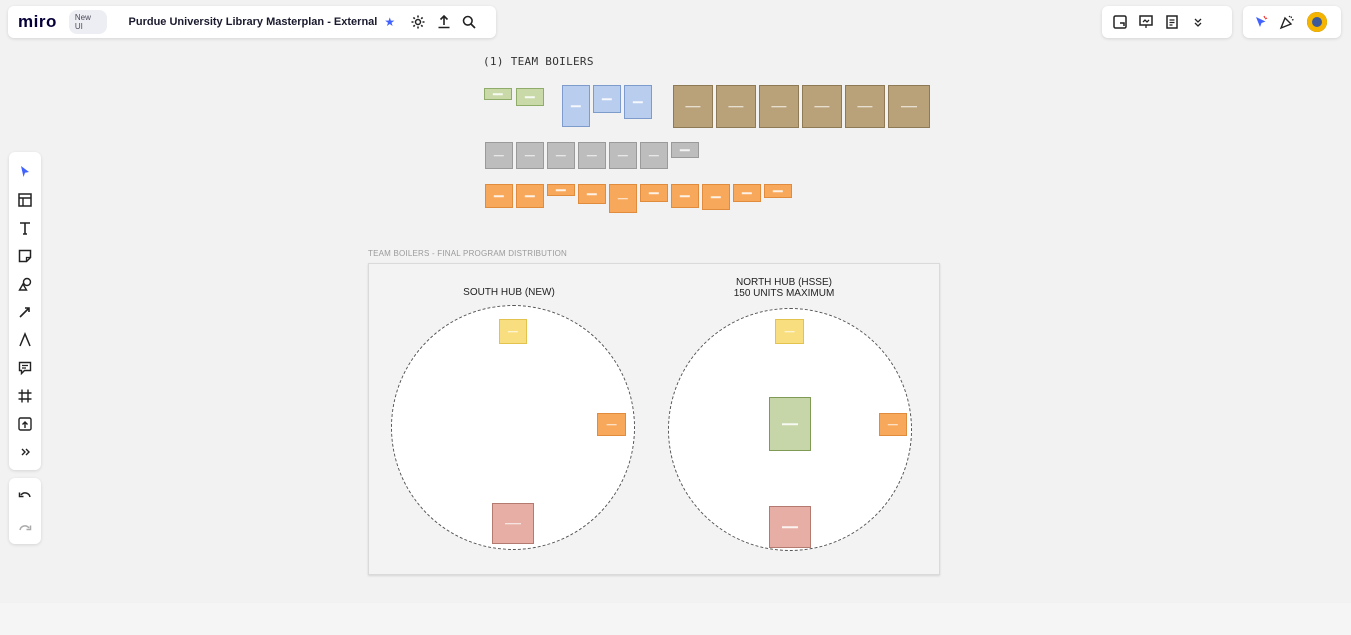 This screenshot has width=1351, height=635. Describe the element at coordinates (25, 256) in the screenshot. I see `sticky-note-icon` at that location.